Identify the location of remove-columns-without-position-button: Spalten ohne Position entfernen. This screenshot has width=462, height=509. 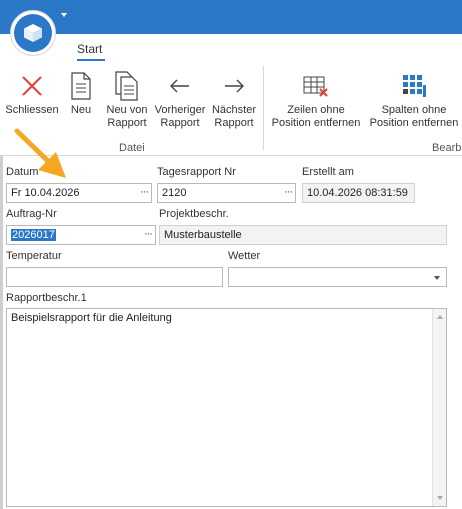
(414, 100).